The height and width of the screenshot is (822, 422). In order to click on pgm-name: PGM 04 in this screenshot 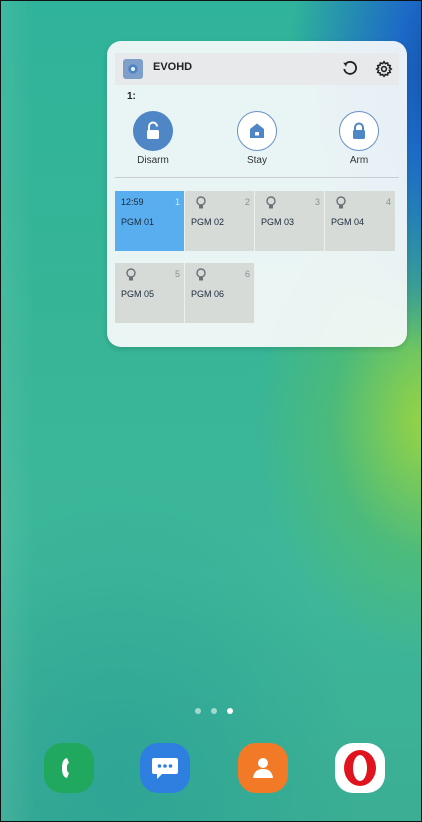, I will do `click(348, 222)`.